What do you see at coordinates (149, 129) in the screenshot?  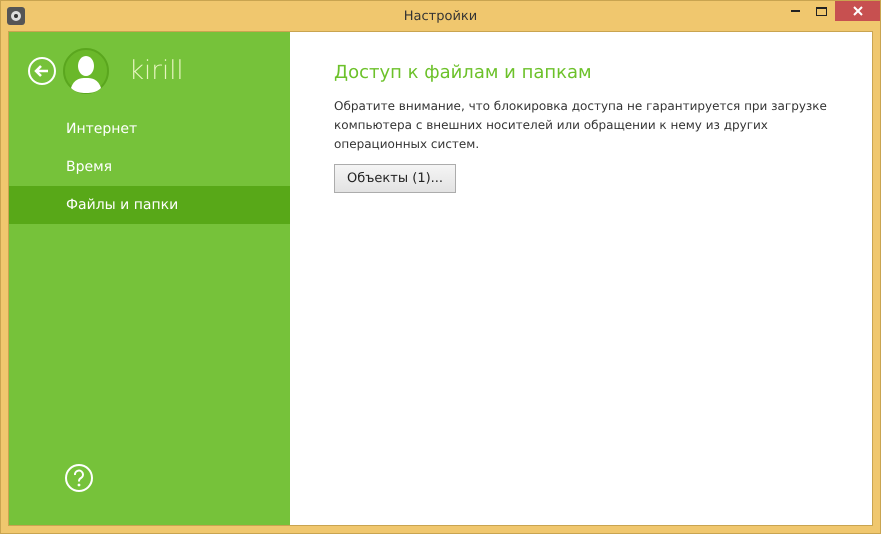 I see `nav-item: Интернет` at bounding box center [149, 129].